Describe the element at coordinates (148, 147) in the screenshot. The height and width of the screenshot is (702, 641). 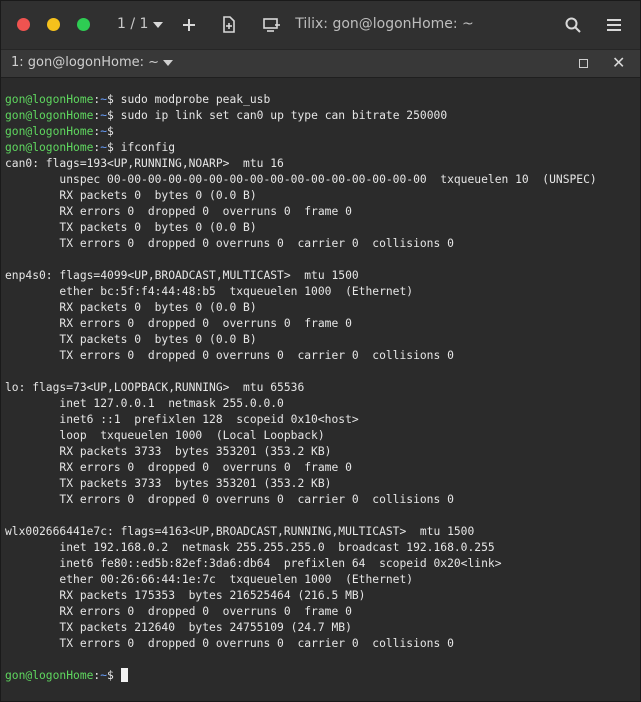
I see `command-text: ifconfig` at that location.